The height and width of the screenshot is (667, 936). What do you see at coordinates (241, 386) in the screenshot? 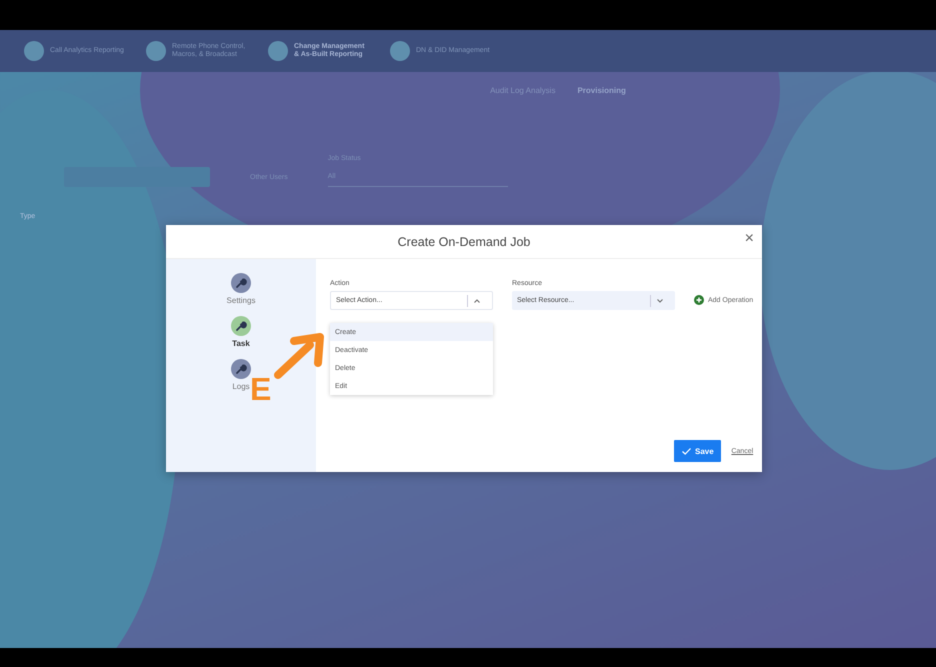
I see `step-label: Logs` at bounding box center [241, 386].